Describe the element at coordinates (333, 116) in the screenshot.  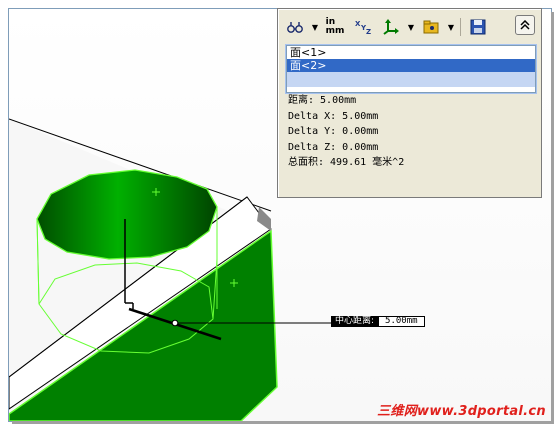
I see `delta-x-readout: Delta X: 5.00mm` at that location.